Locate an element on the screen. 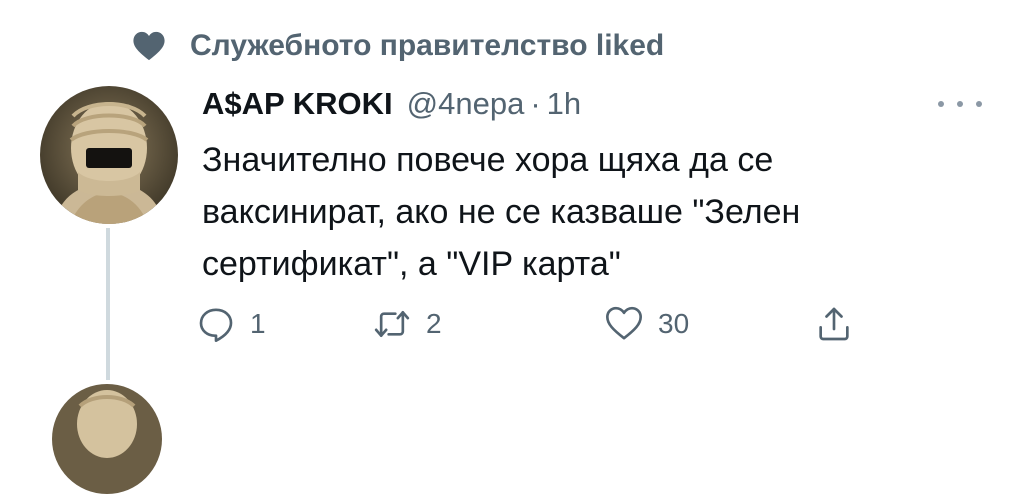  retweet-count: 2 is located at coordinates (434, 323).